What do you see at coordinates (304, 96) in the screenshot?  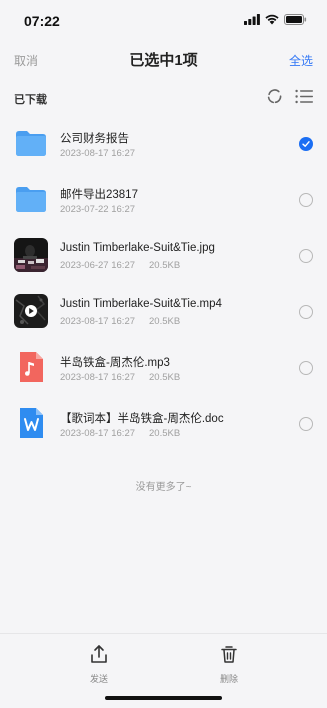 I see `list-view-icon` at bounding box center [304, 96].